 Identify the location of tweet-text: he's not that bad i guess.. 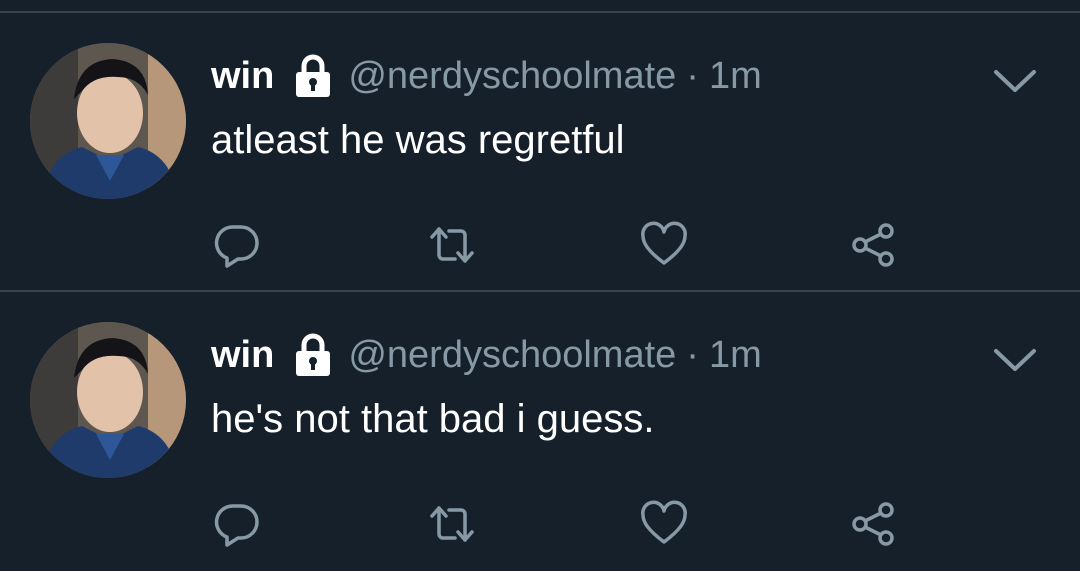
(433, 419).